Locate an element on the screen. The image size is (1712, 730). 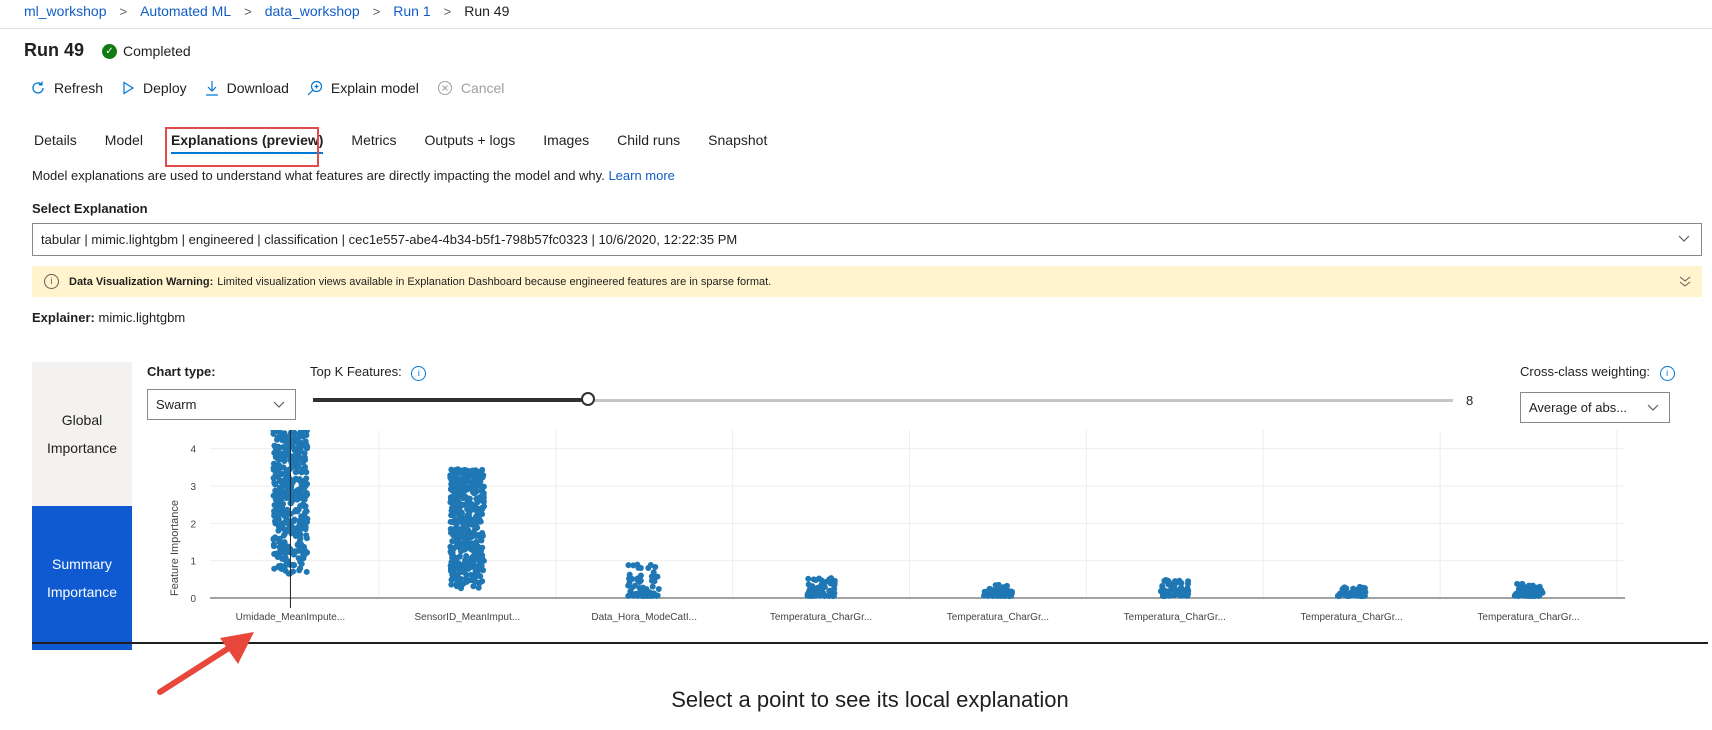
tab-details: Details is located at coordinates (55, 143).